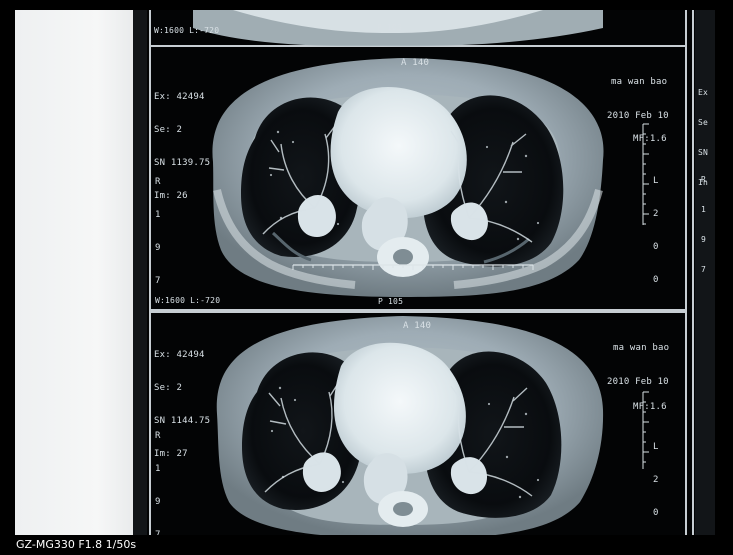 The height and width of the screenshot is (555, 733). Describe the element at coordinates (417, 326) in the screenshot. I see `slice-2-anterior-marker: A 140` at that location.